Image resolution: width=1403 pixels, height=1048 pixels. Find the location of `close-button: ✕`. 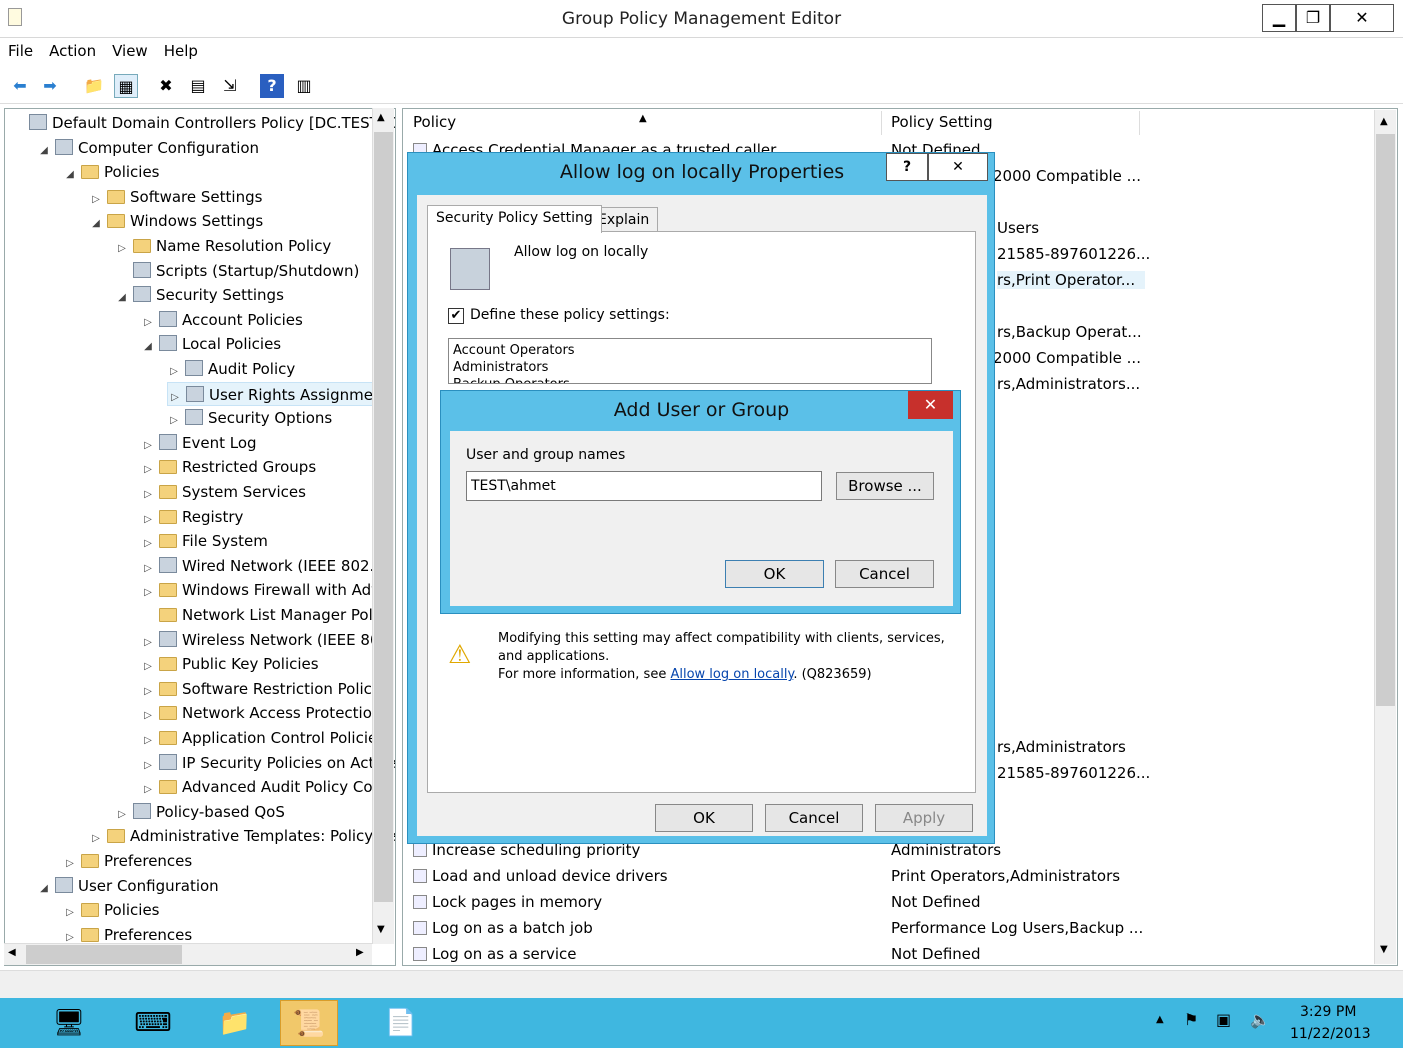

close-button: ✕ is located at coordinates (1362, 18).